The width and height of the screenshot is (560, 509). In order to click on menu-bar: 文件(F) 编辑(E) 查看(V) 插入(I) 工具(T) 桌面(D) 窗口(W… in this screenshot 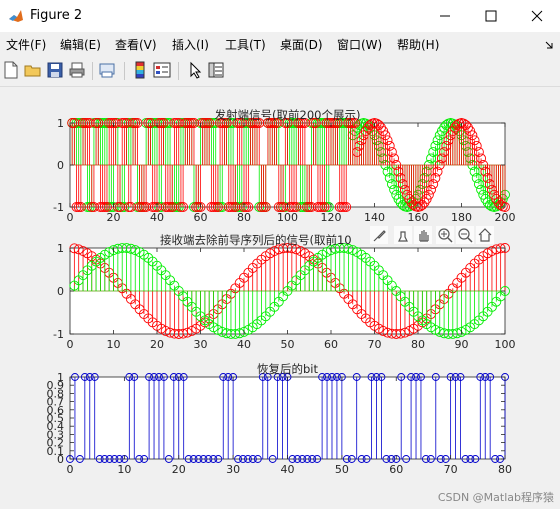, I will do `click(280, 44)`.